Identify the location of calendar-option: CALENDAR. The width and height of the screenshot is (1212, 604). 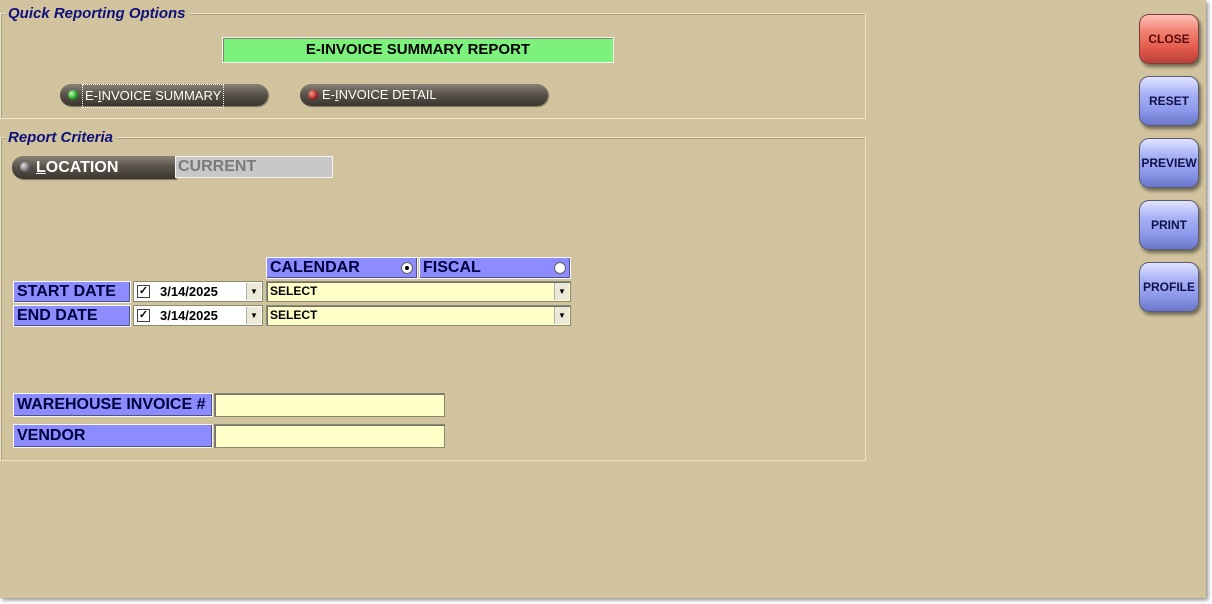
(342, 268).